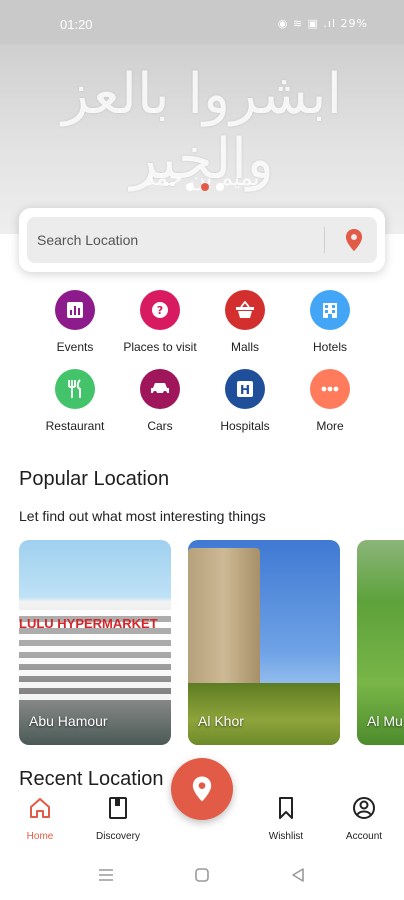  I want to click on svg-text: H, so click(245, 390).